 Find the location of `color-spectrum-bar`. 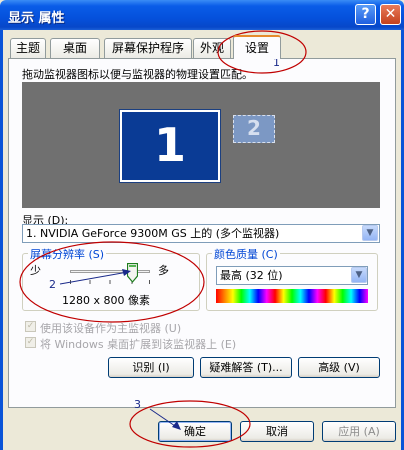

color-spectrum-bar is located at coordinates (292, 296).